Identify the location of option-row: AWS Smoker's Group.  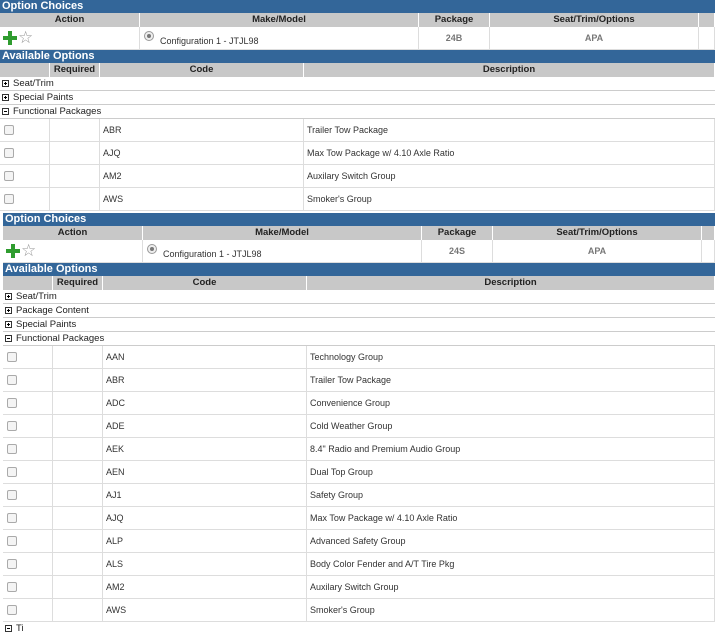
(359, 610).